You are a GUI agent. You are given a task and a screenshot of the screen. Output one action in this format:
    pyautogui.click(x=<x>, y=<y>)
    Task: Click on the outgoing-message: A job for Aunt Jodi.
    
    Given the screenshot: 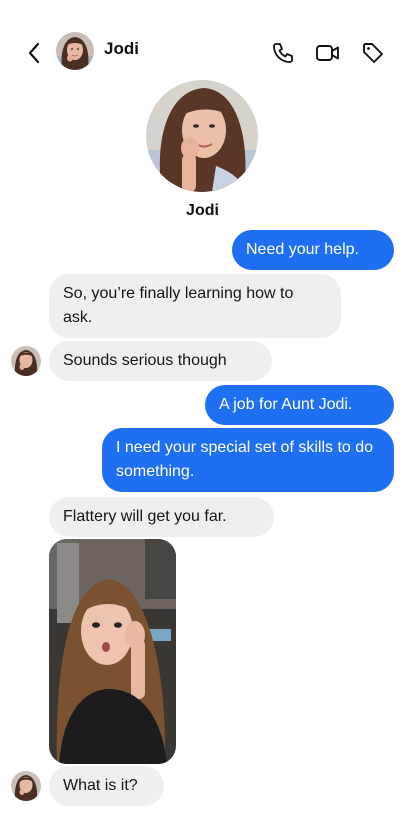 What is the action you would take?
    pyautogui.click(x=299, y=405)
    